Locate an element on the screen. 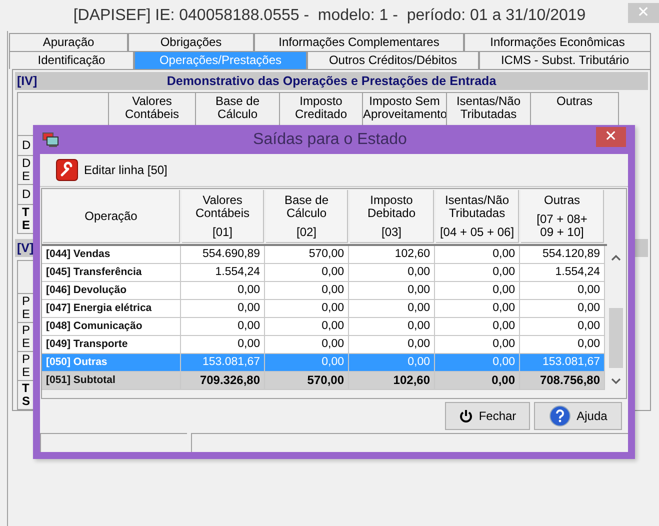 This screenshot has width=659, height=526. tab: Outros Créditos/Débitos is located at coordinates (393, 60).